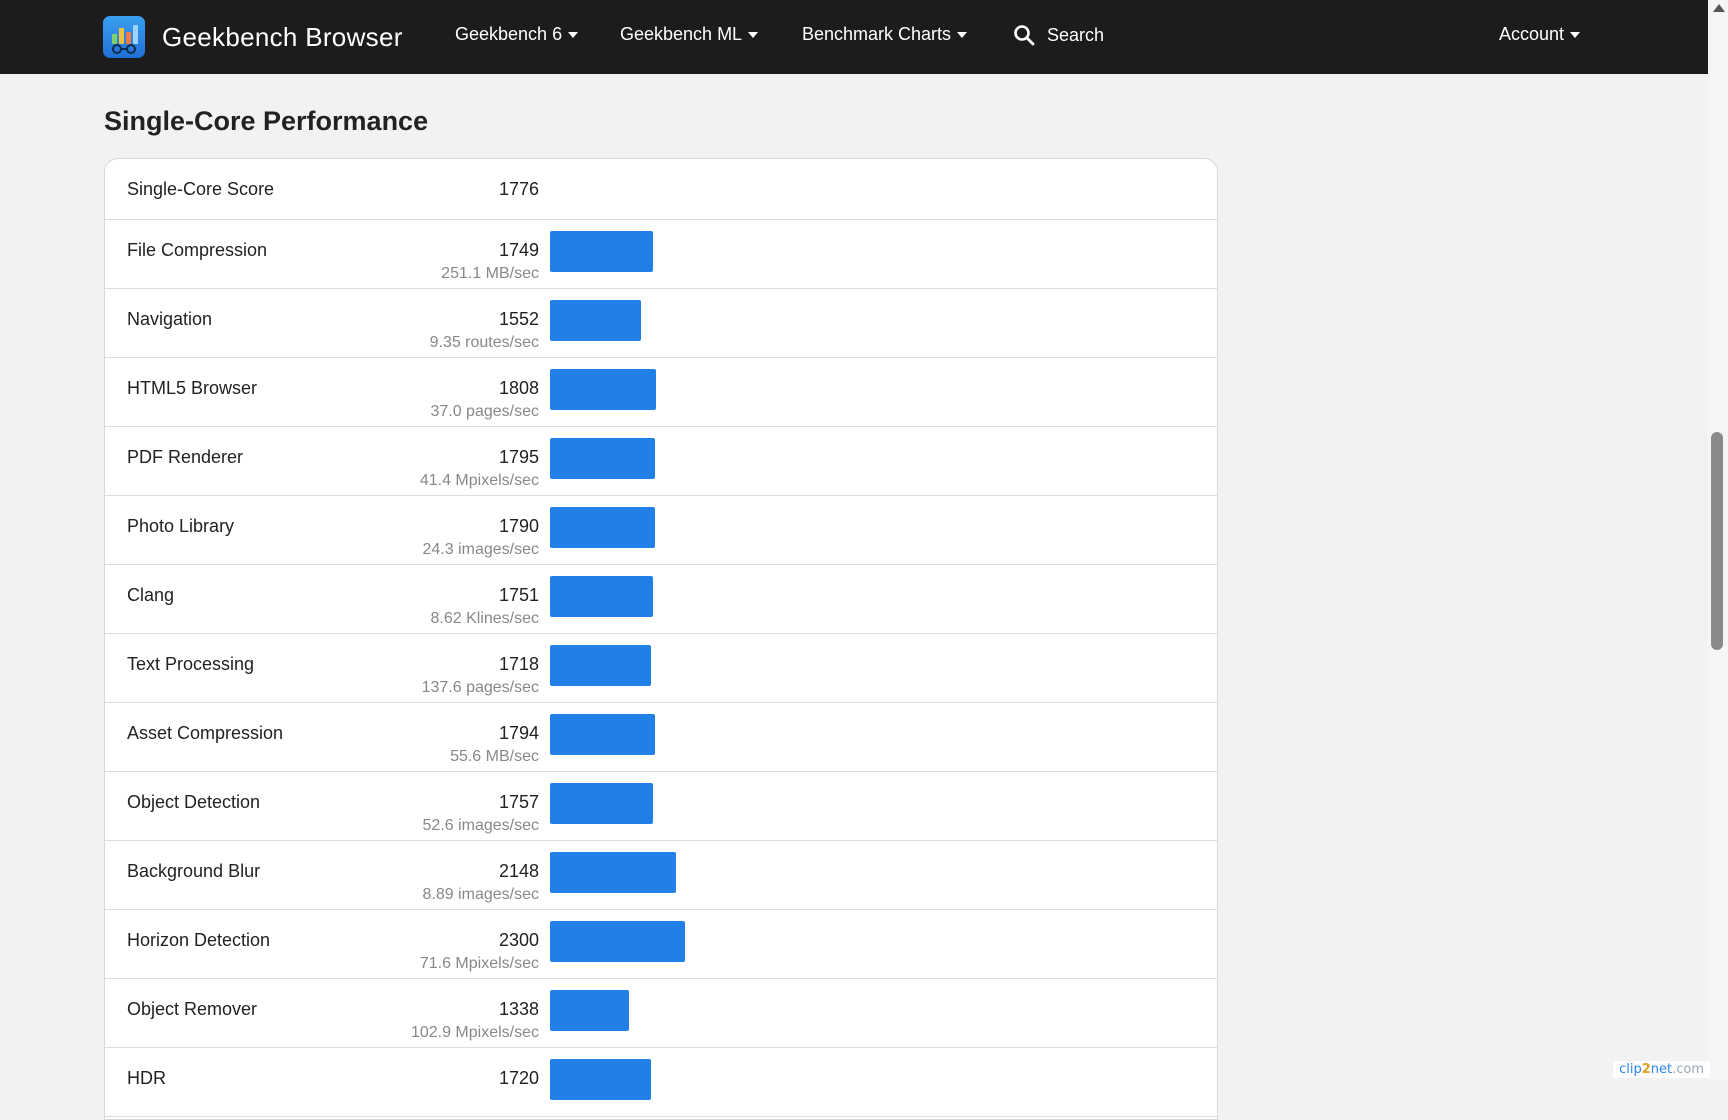 The image size is (1728, 1120). I want to click on benchmark-name: PDF Renderer, so click(185, 457).